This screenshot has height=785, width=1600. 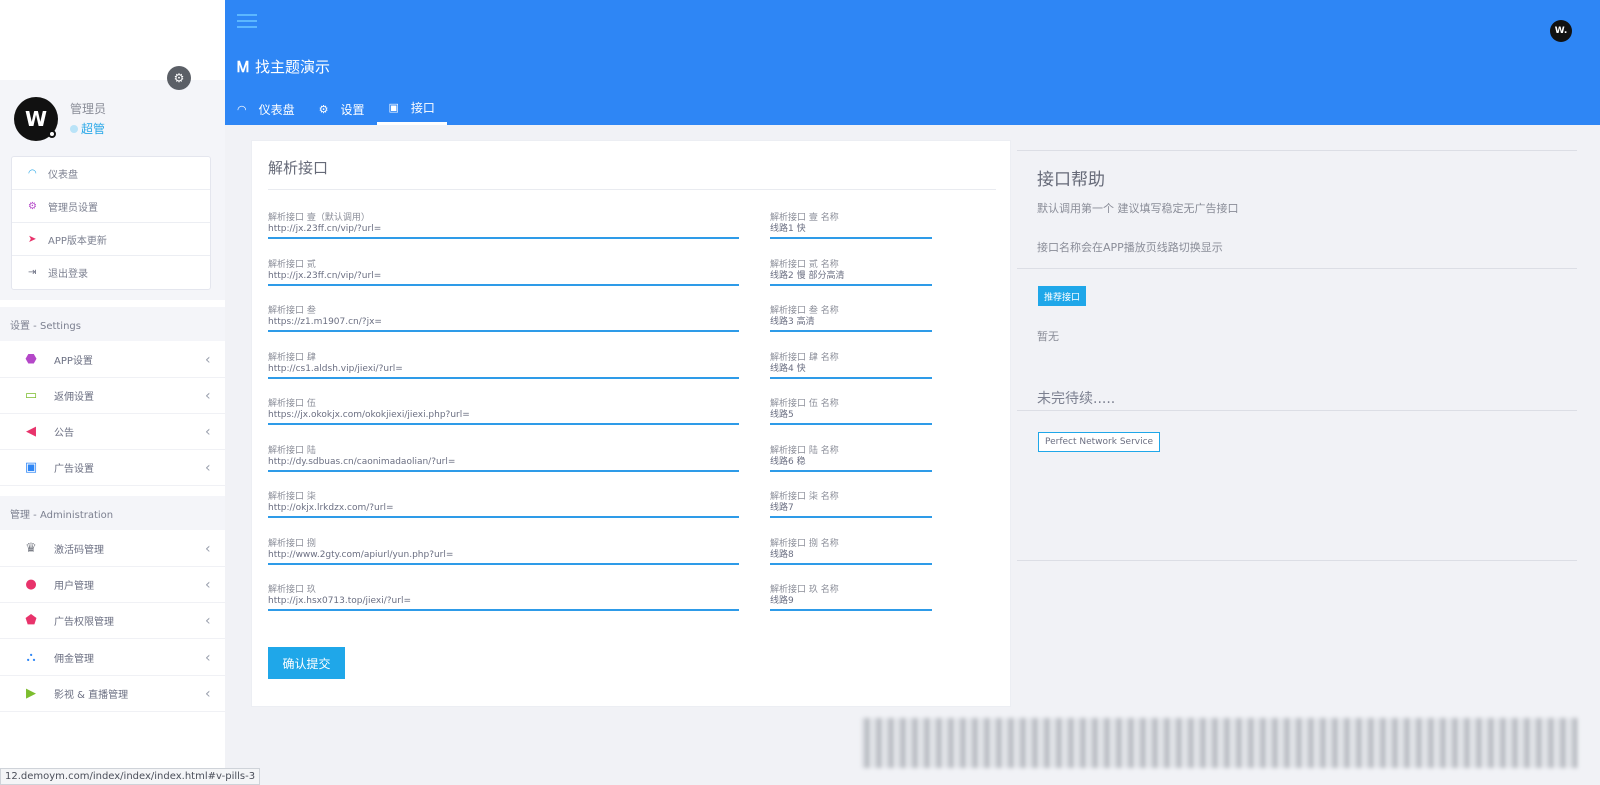 I want to click on user-menu-label: APP版本更新, so click(x=77, y=241).